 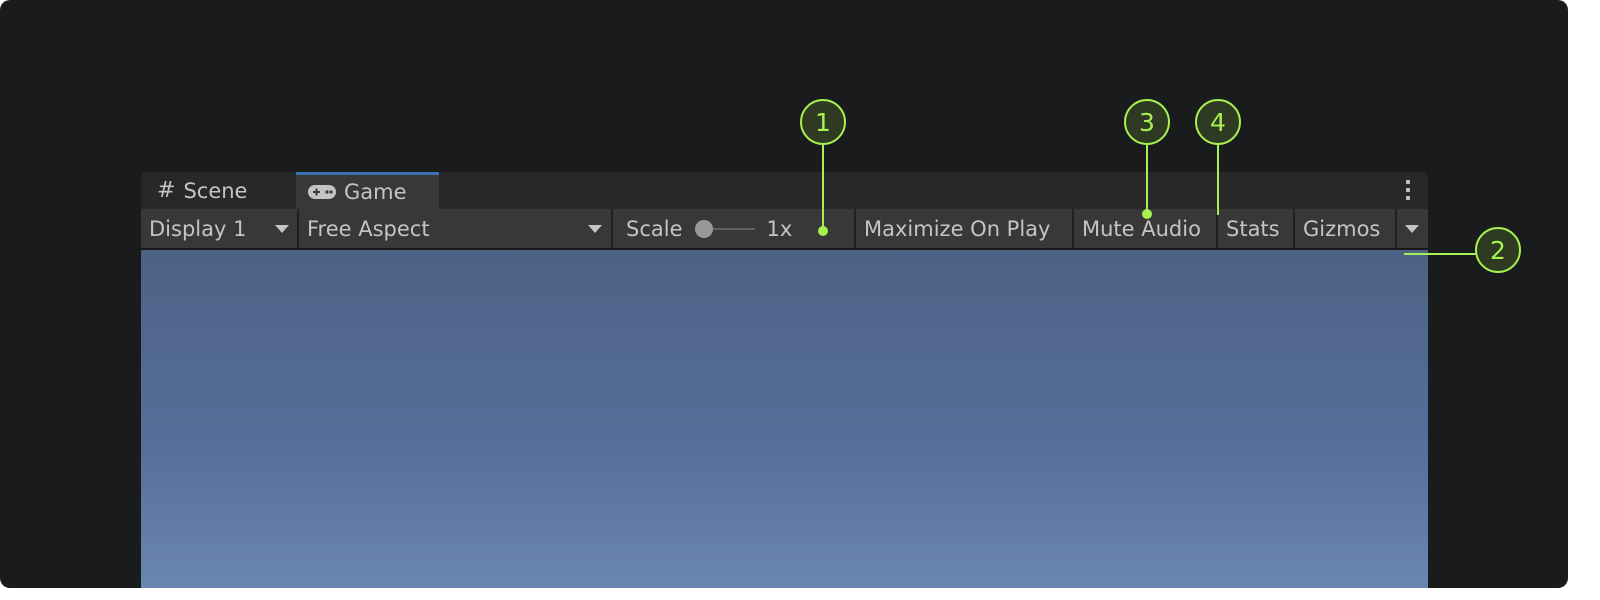 I want to click on tab-label: Scene, so click(x=215, y=190).